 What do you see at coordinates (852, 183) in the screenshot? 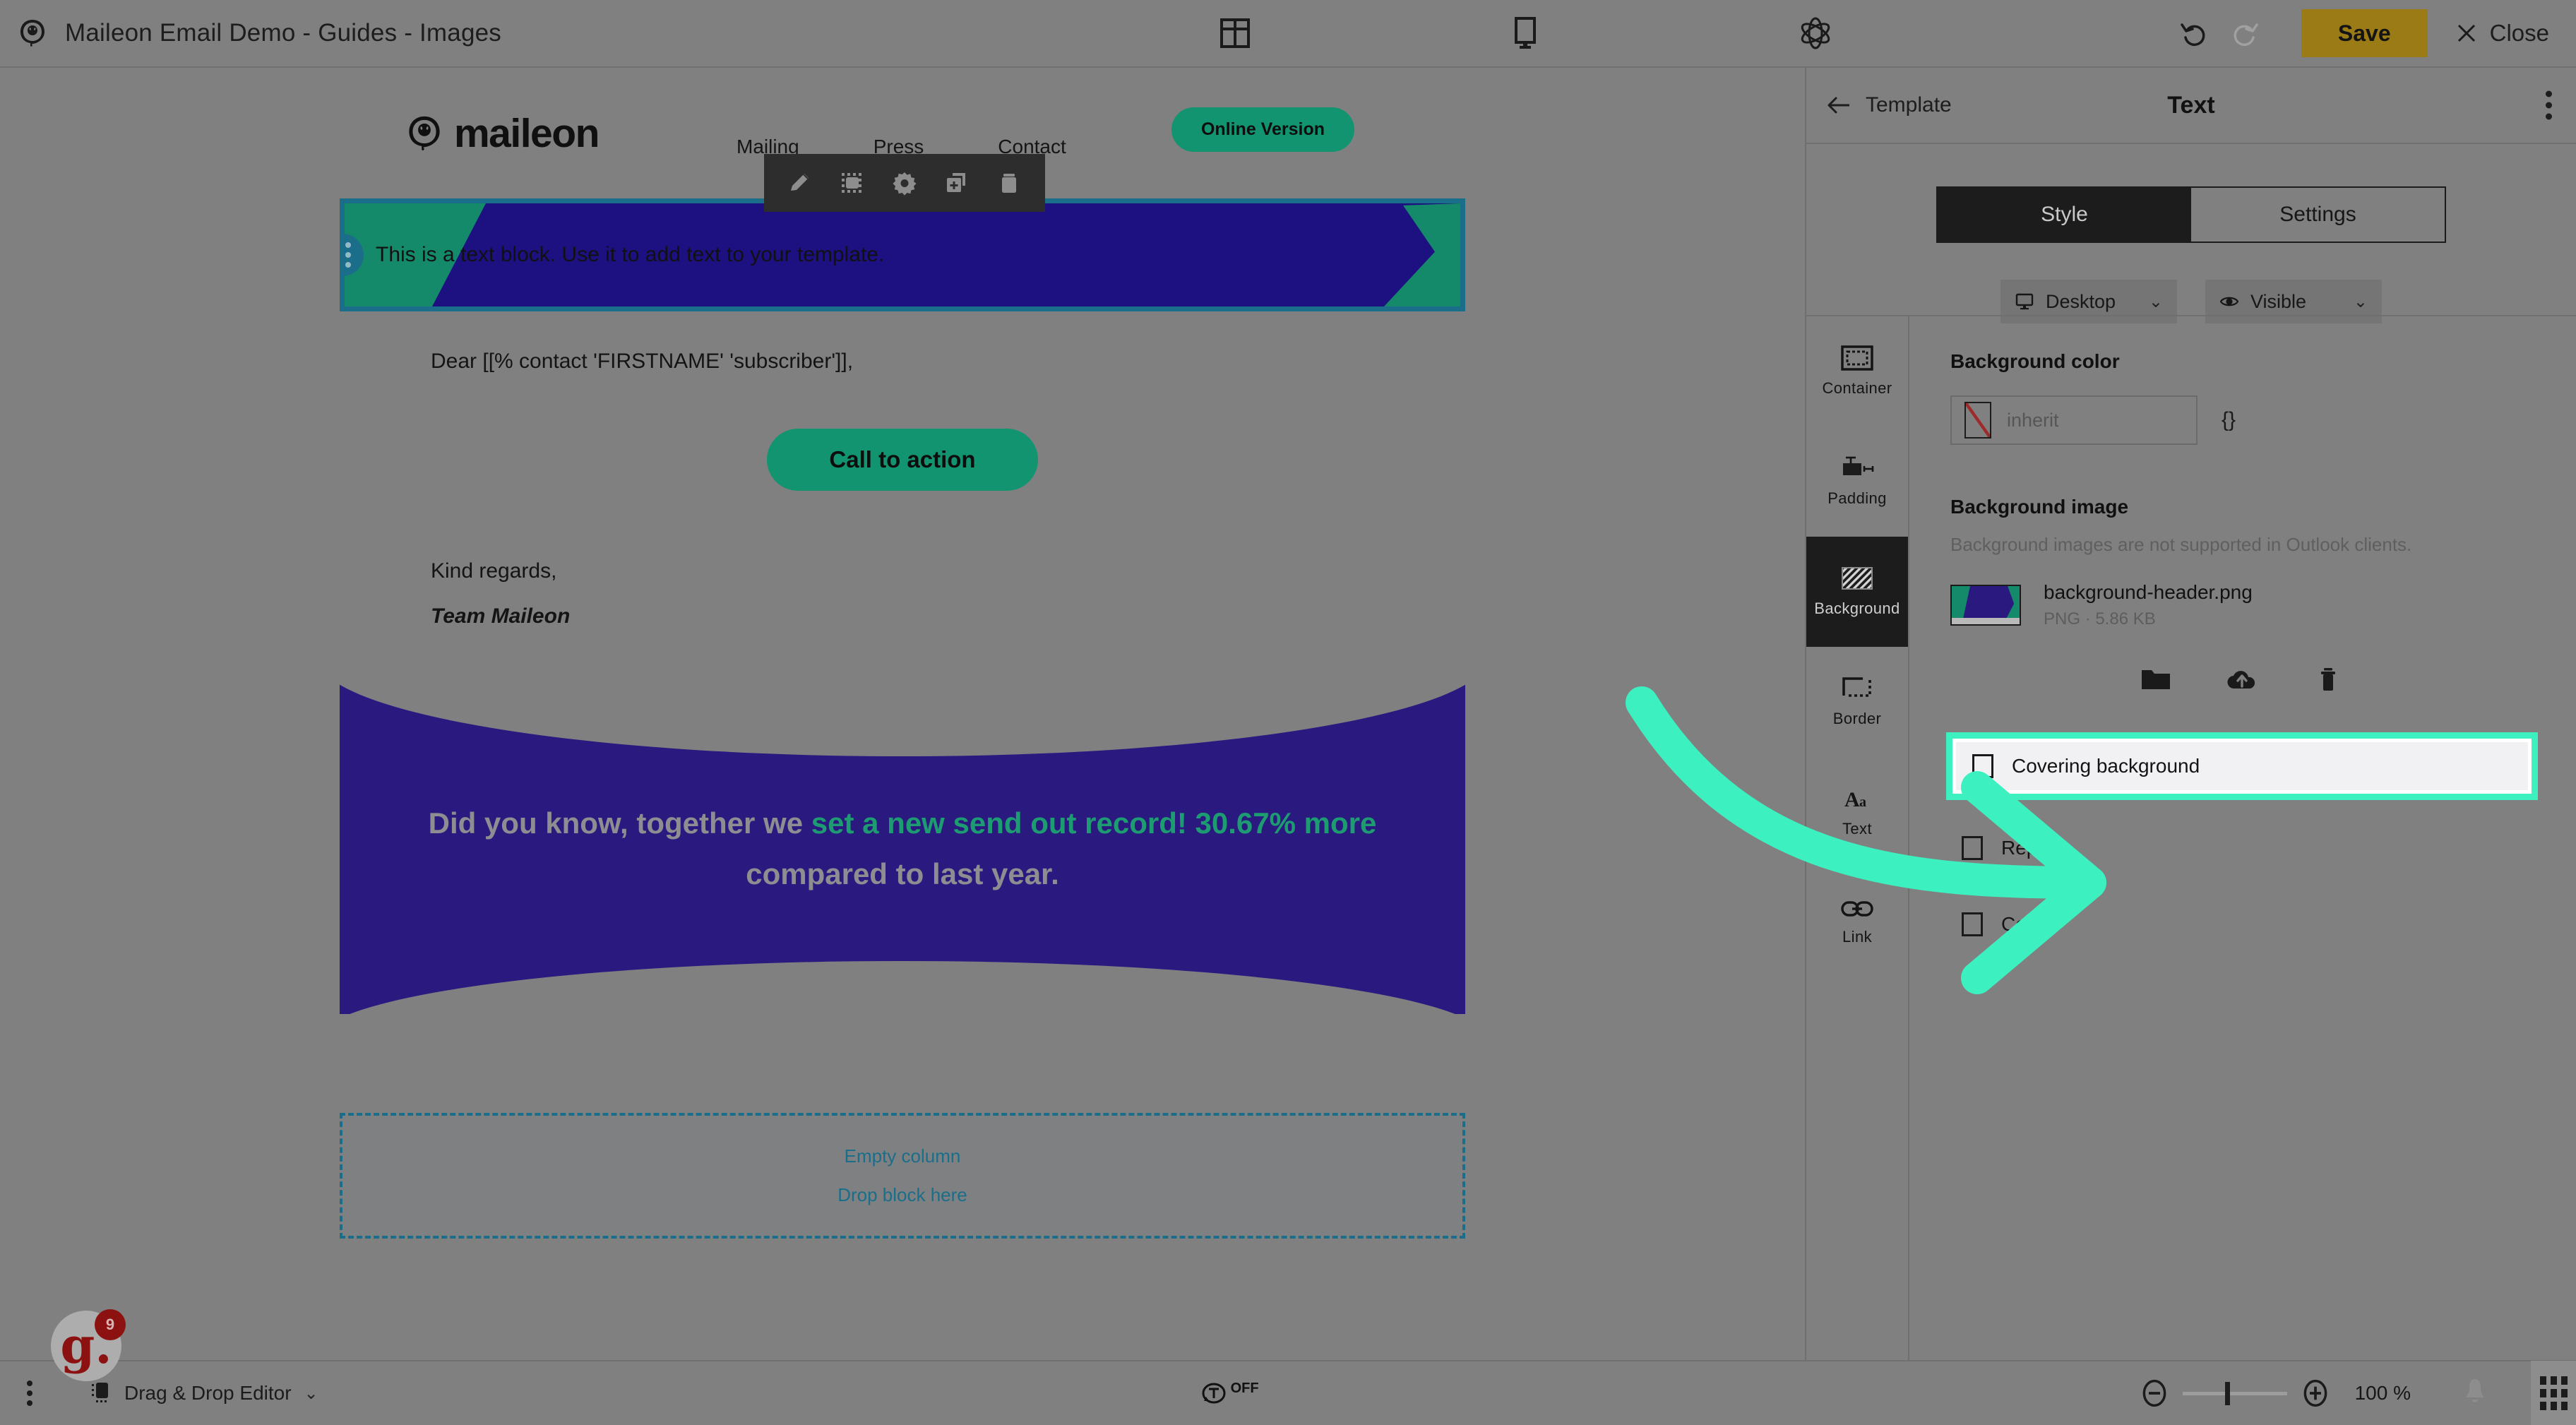
I see `select-block-icon` at bounding box center [852, 183].